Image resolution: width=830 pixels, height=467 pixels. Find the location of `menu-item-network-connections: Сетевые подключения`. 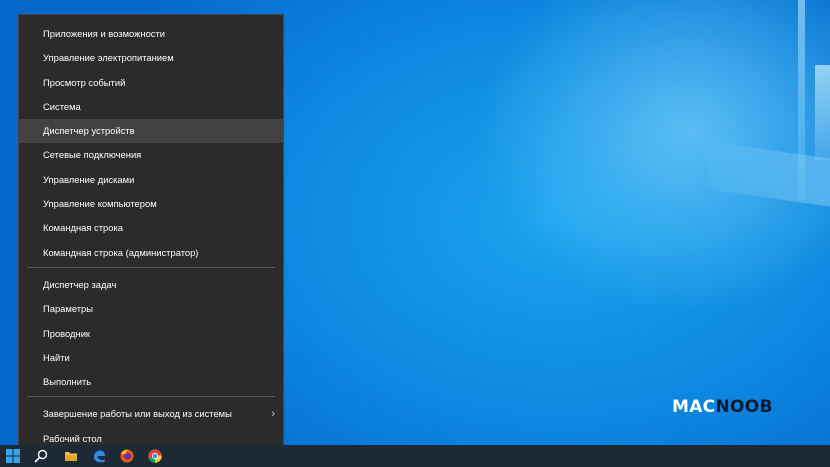

menu-item-network-connections: Сетевые подключения is located at coordinates (151, 155).